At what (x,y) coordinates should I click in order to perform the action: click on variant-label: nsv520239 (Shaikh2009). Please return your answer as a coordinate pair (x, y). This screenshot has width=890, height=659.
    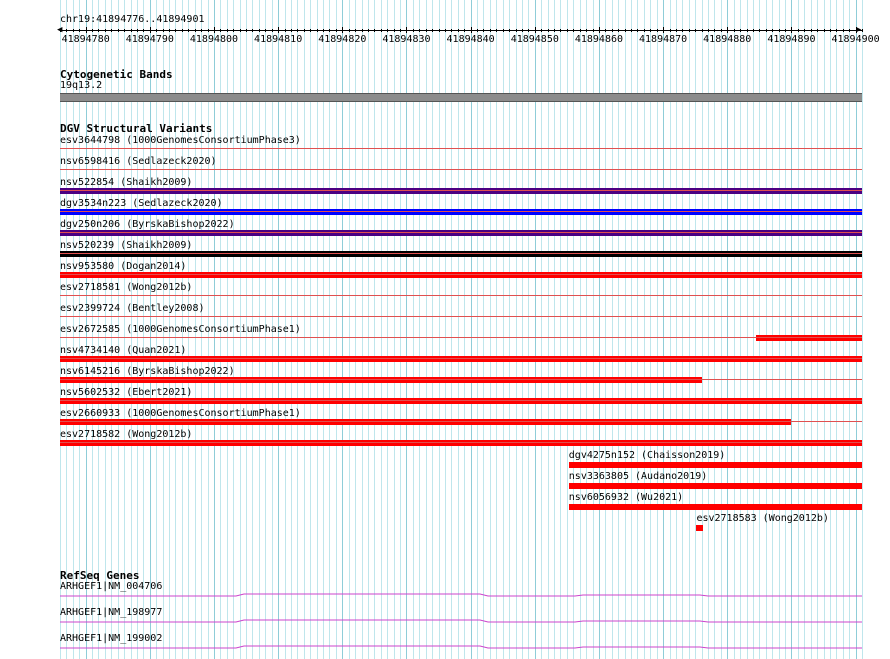
    Looking at the image, I should click on (126, 246).